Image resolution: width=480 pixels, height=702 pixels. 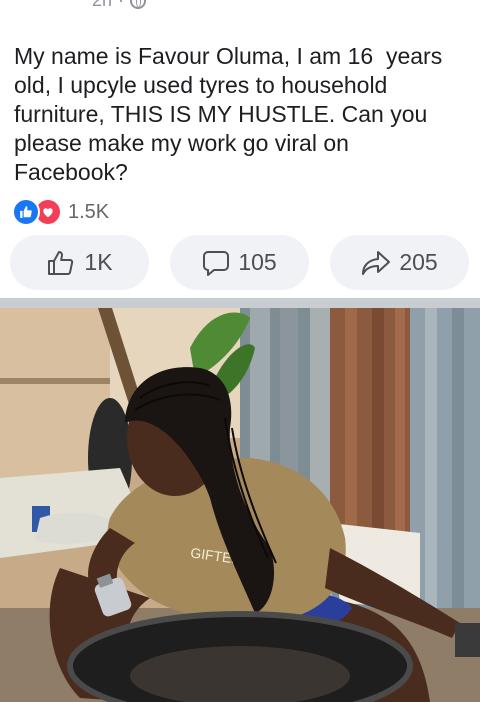 I want to click on comment-button: 105, so click(x=239, y=262).